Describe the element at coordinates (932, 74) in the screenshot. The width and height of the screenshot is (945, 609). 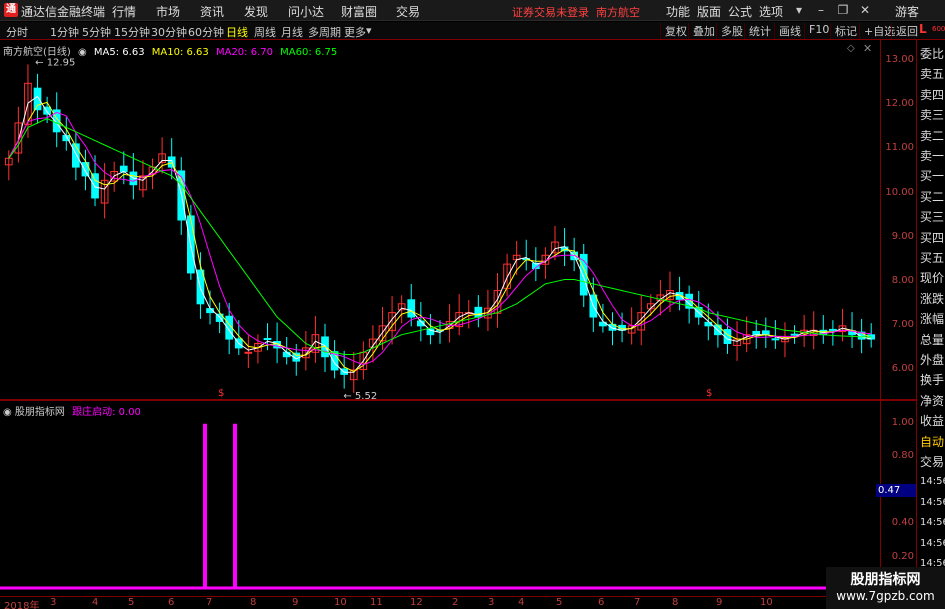
I see `quote-field-label: 卖五` at that location.